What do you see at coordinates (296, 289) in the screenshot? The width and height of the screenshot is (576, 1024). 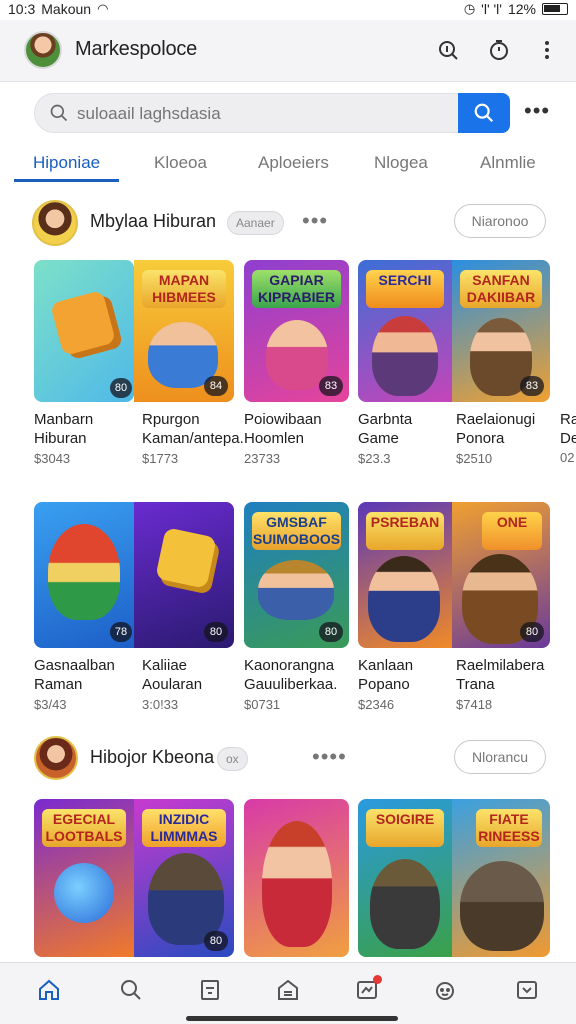 I see `game-banner: GAPIAR KIPRABIER` at bounding box center [296, 289].